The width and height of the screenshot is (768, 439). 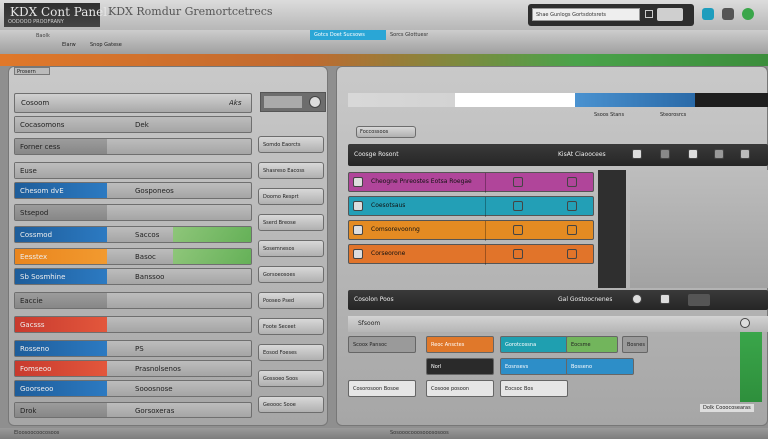 What do you see at coordinates (586, 14) in the screenshot?
I see `search-input: Shae Gunlogs Gortsdotsrets` at bounding box center [586, 14].